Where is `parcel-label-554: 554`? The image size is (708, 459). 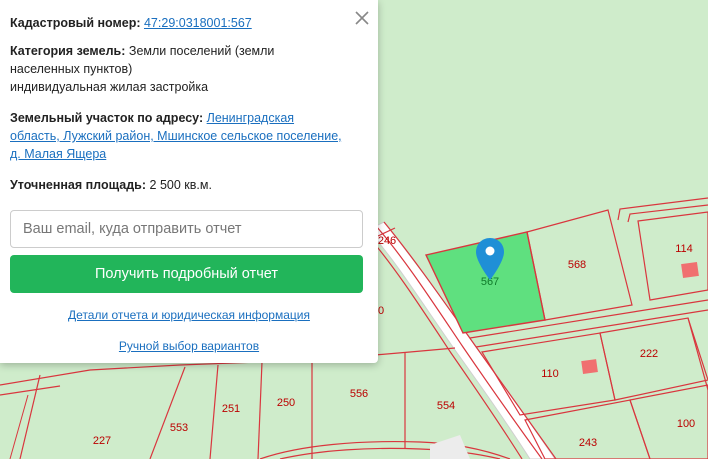 parcel-label-554: 554 is located at coordinates (446, 406).